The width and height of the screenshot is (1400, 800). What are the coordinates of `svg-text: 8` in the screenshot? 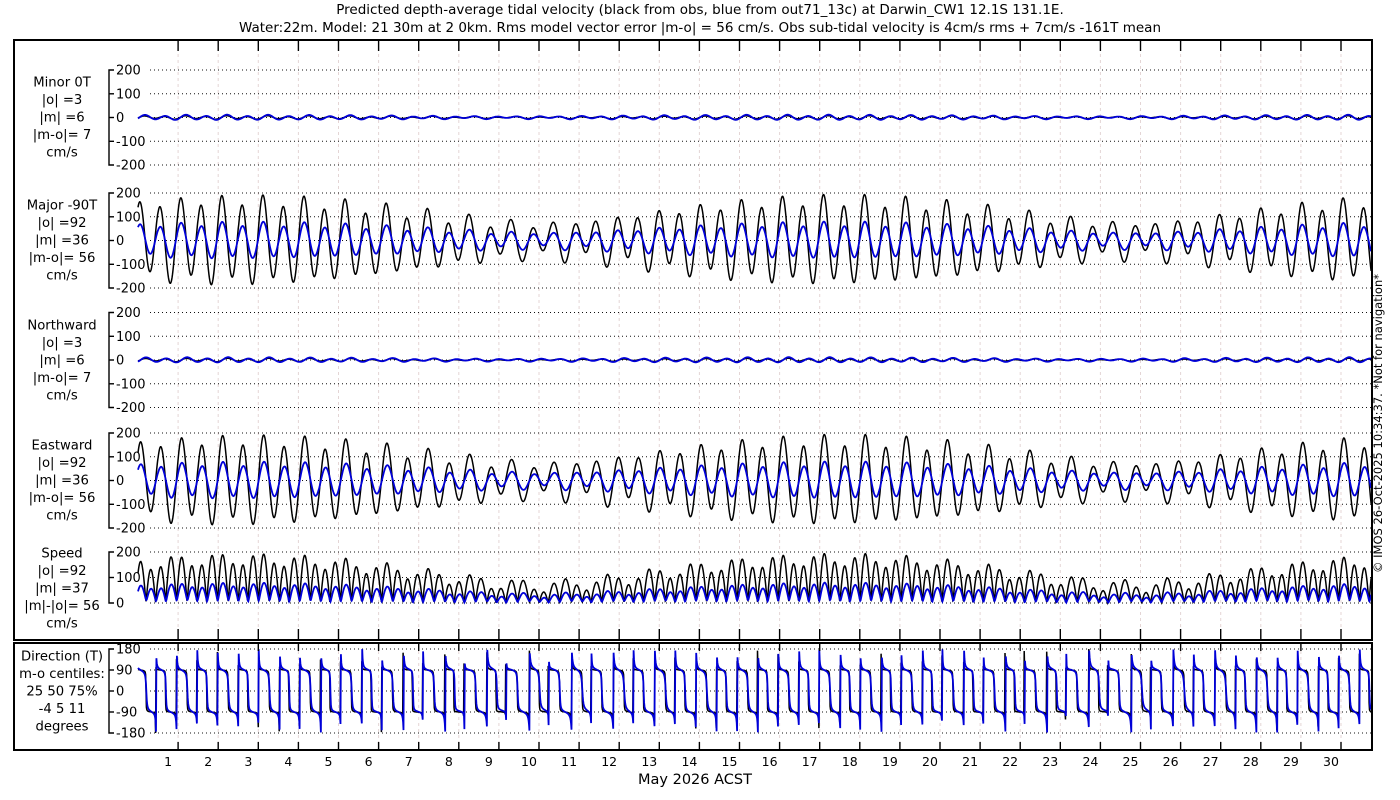 It's located at (449, 761).